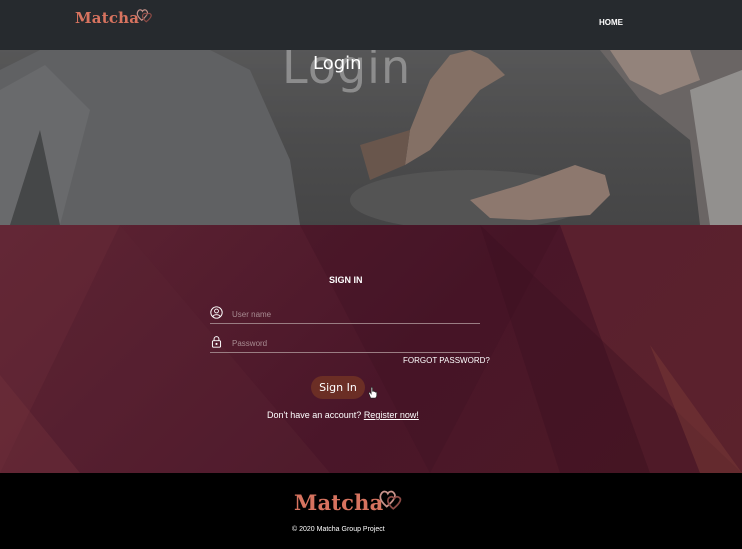 The image size is (742, 549). I want to click on register-prompt-line: Don't have an account? Register now!, so click(343, 415).